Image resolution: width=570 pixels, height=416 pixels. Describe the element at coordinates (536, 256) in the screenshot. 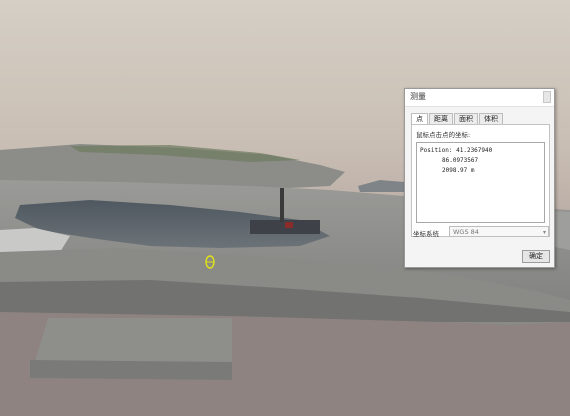

I see `ok-button: 确定` at that location.